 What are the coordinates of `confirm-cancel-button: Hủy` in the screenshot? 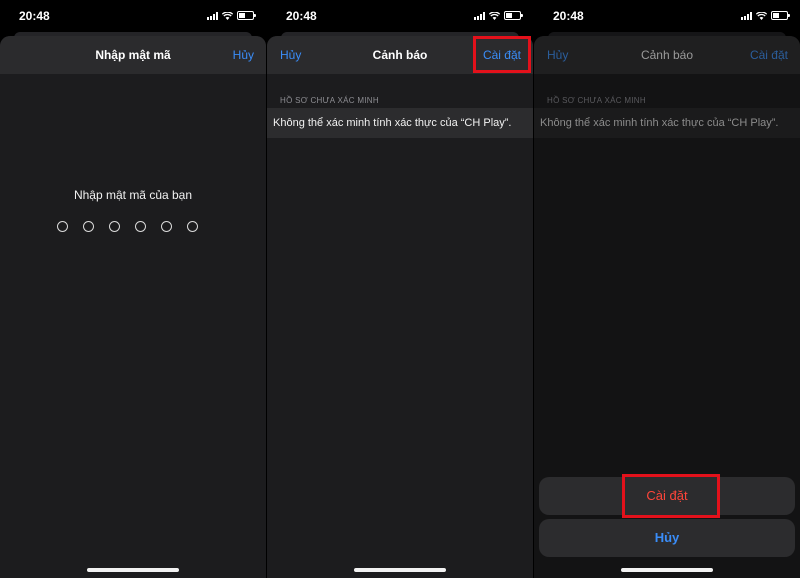 It's located at (667, 538).